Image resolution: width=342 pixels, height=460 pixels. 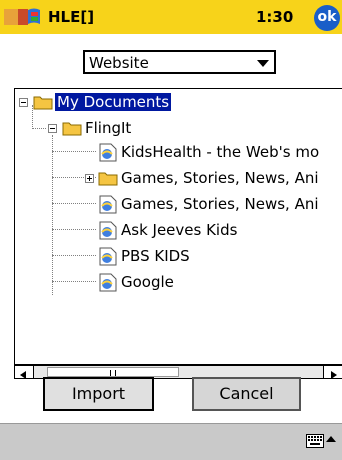 What do you see at coordinates (98, 394) in the screenshot?
I see `import-button: Import` at bounding box center [98, 394].